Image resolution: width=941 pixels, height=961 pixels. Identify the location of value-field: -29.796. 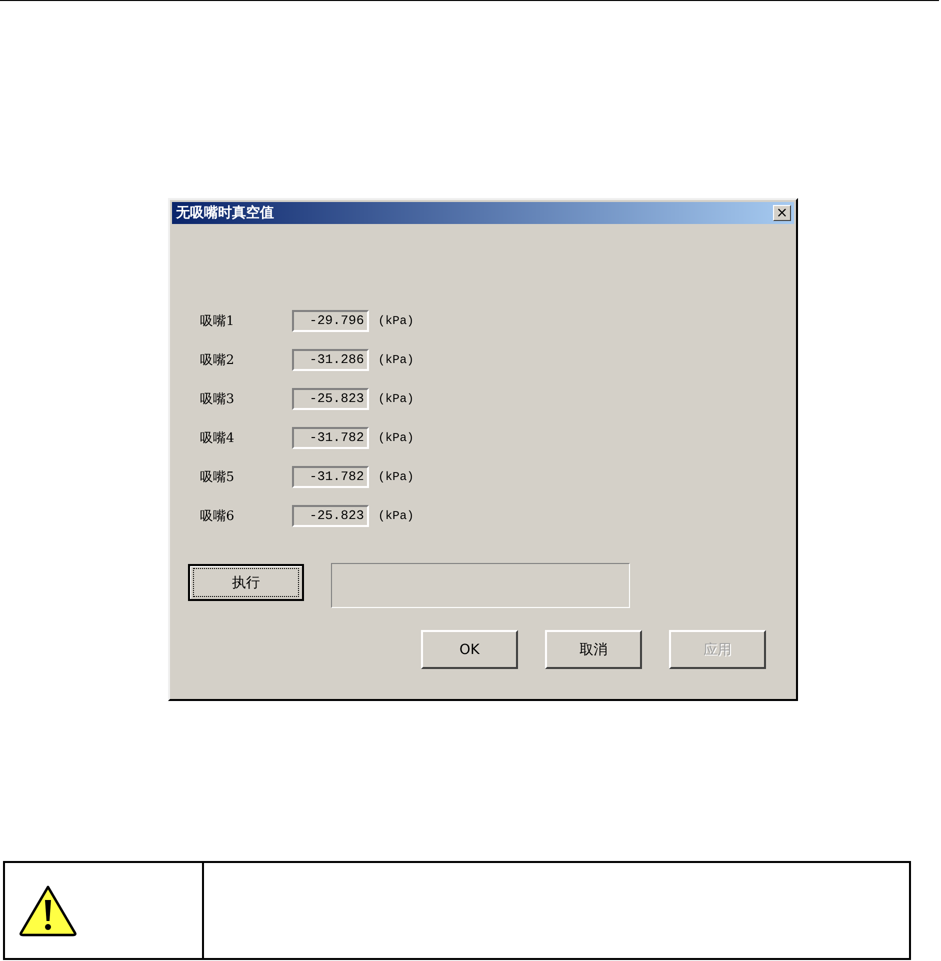
(330, 321).